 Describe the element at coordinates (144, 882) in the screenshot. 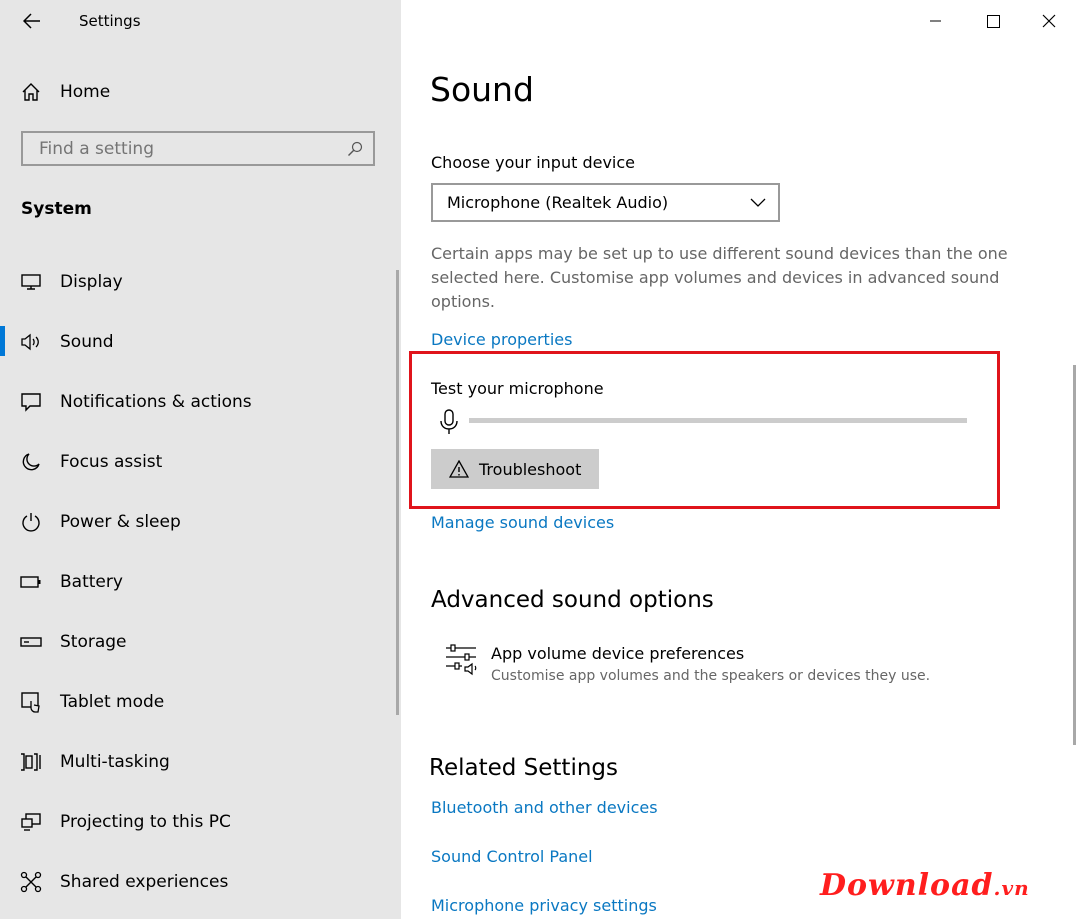

I see `sidebar-item-label: Shared experiences` at that location.